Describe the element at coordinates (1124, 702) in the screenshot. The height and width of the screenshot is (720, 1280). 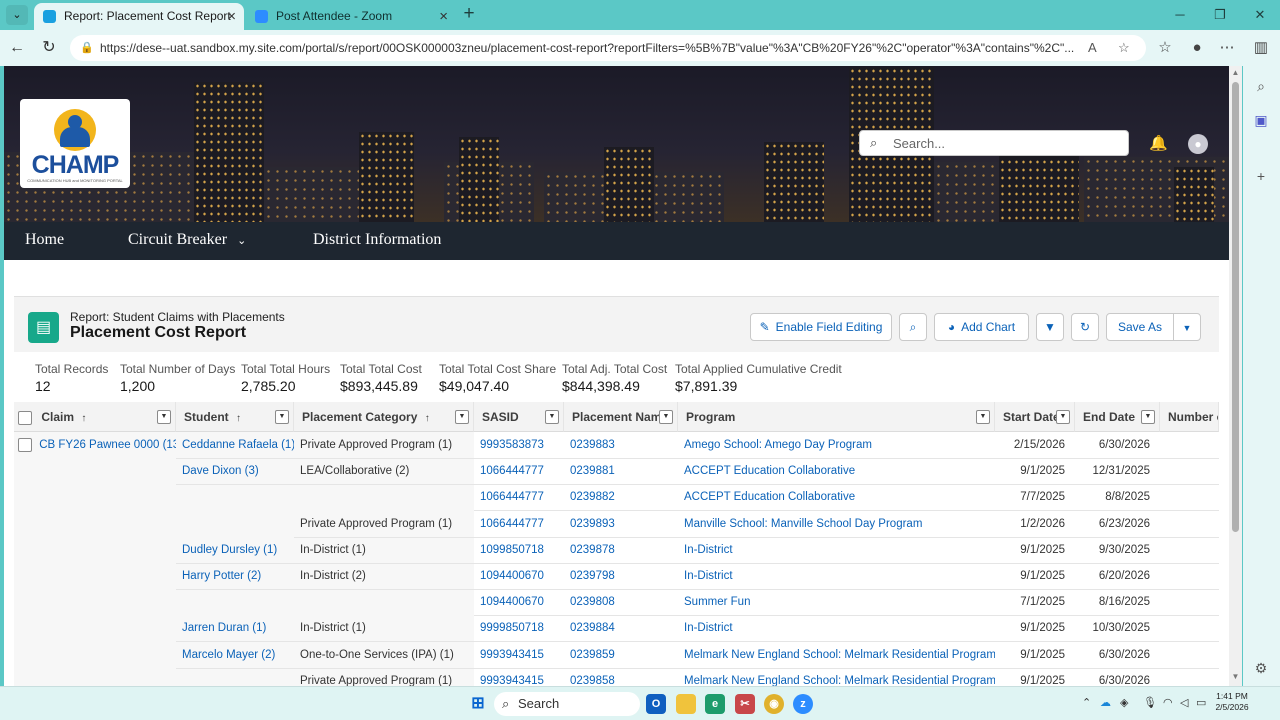
I see `security-icon: ◈` at that location.